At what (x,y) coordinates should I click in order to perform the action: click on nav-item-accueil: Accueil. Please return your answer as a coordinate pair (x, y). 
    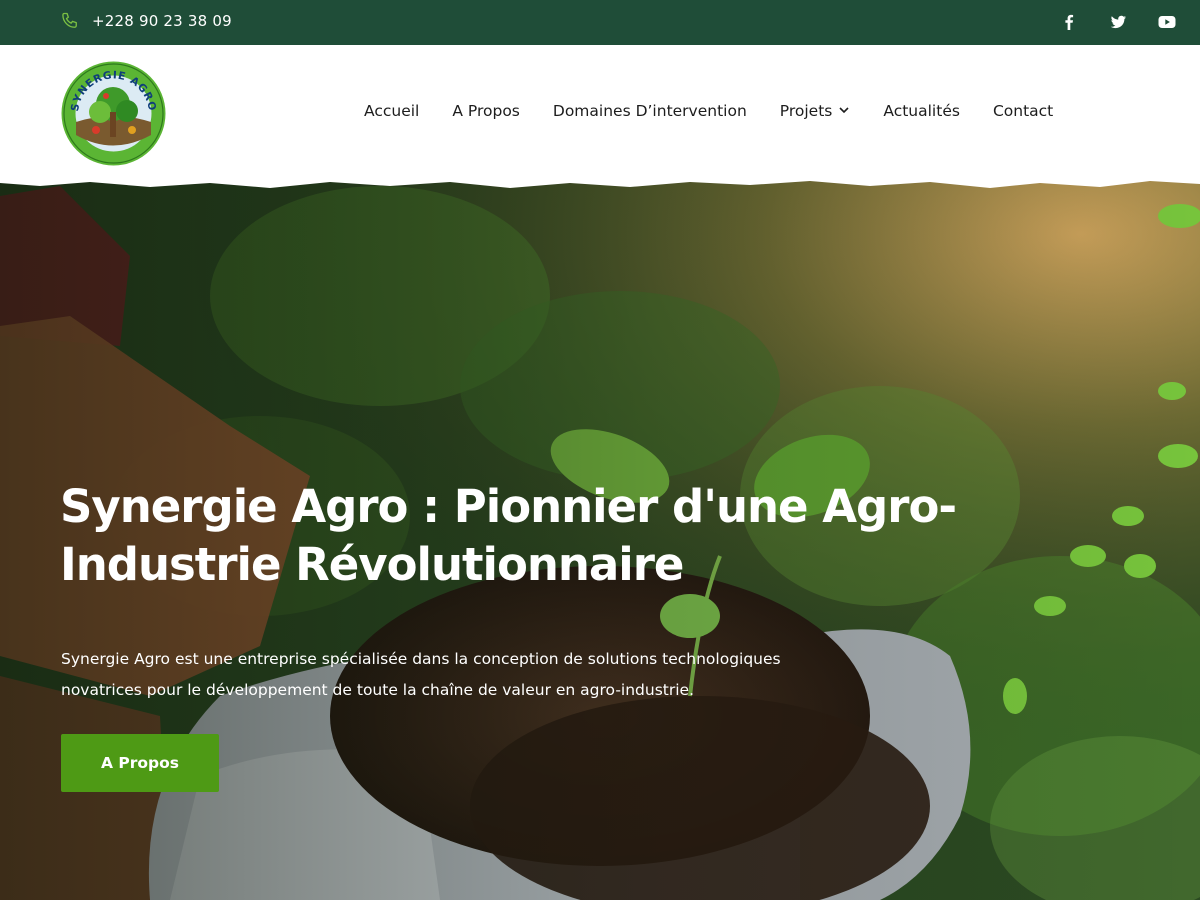
    Looking at the image, I should click on (391, 111).